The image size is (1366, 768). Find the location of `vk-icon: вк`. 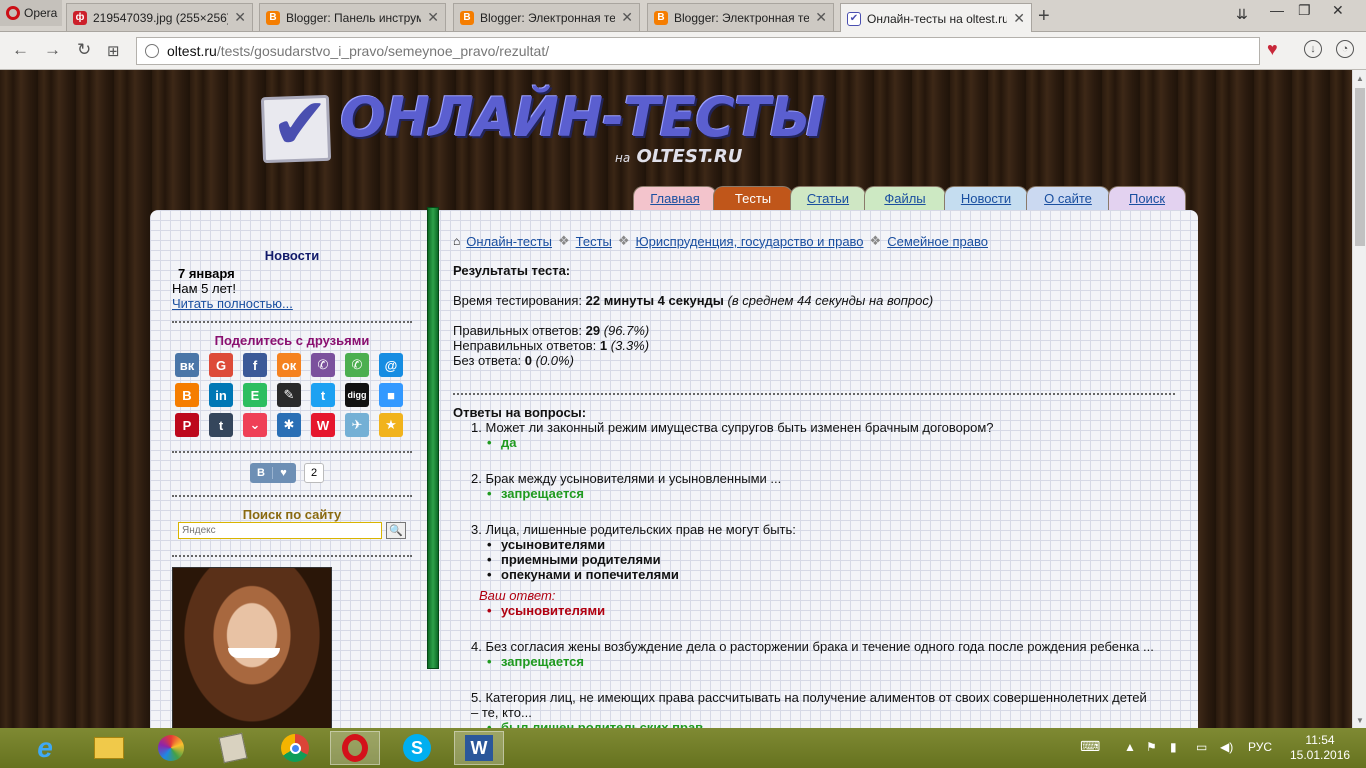

vk-icon: вк is located at coordinates (187, 365).